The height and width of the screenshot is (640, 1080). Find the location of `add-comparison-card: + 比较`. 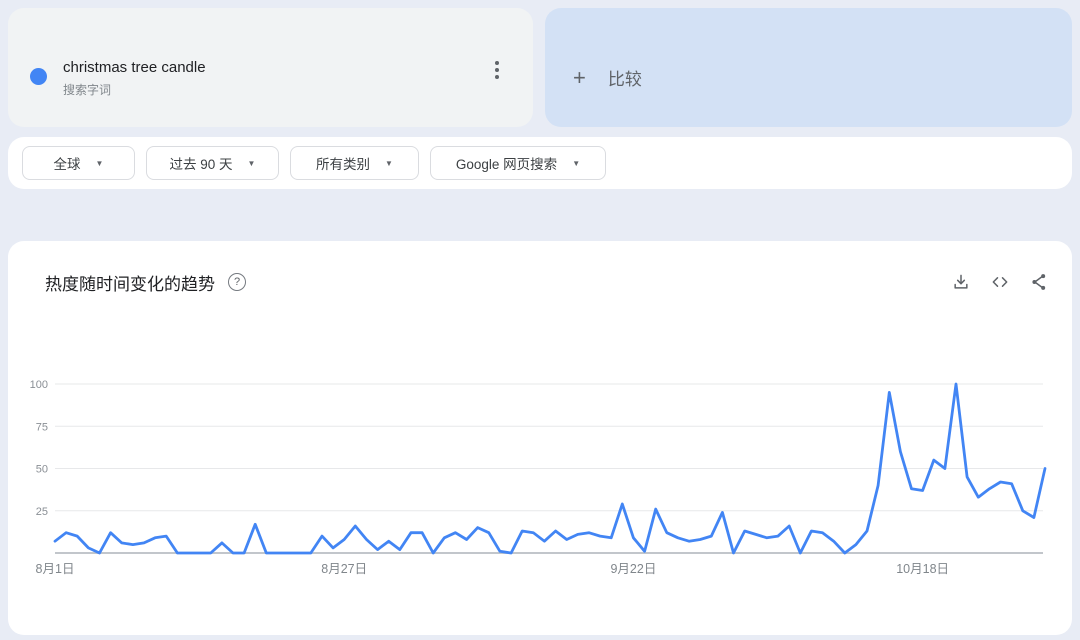

add-comparison-card: + 比较 is located at coordinates (808, 67).